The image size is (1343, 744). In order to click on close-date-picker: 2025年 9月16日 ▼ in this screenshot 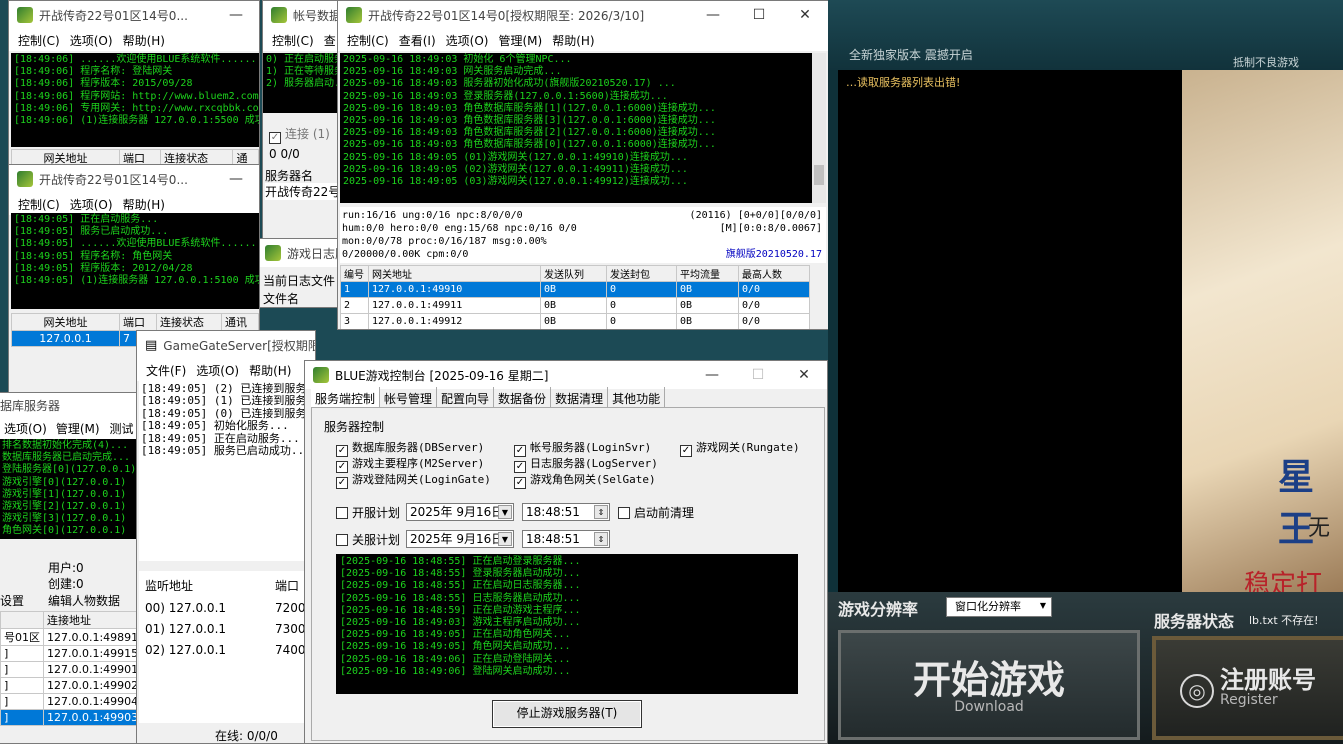, I will do `click(460, 539)`.